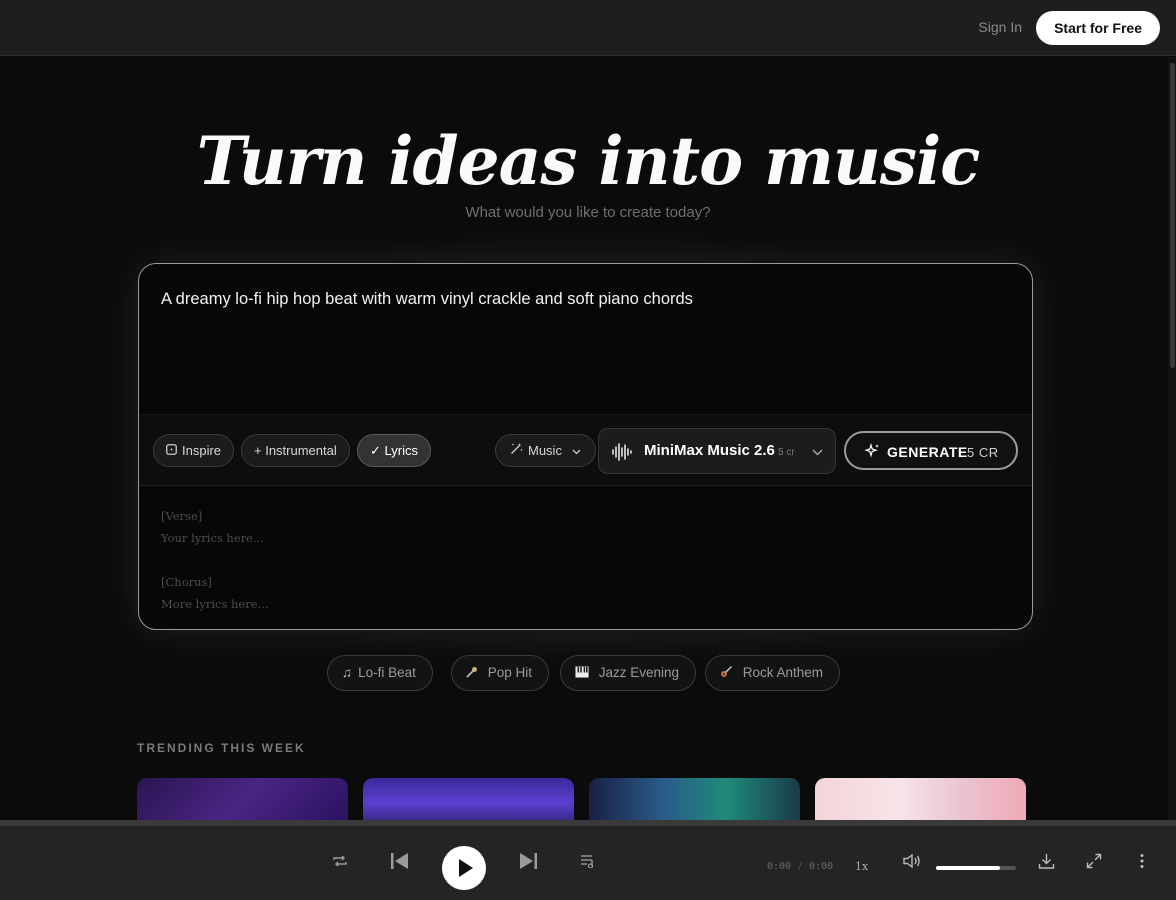 Image resolution: width=1176 pixels, height=900 pixels. What do you see at coordinates (588, 28) in the screenshot?
I see `top-bar: Sign In Start for Free` at bounding box center [588, 28].